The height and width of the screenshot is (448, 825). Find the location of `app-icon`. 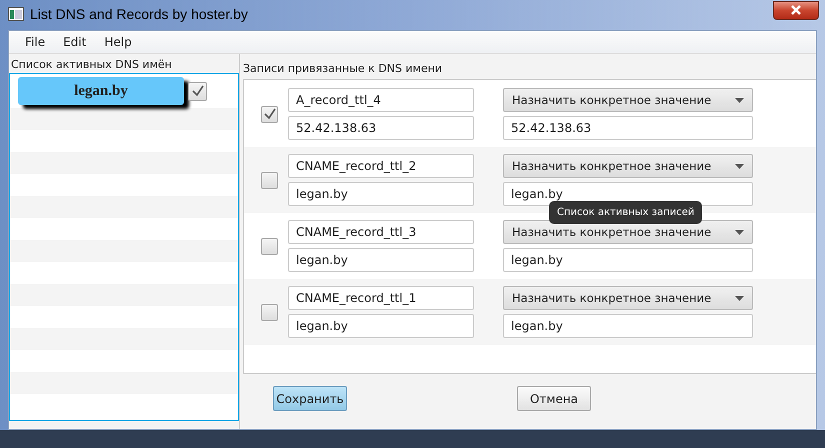

app-icon is located at coordinates (16, 14).